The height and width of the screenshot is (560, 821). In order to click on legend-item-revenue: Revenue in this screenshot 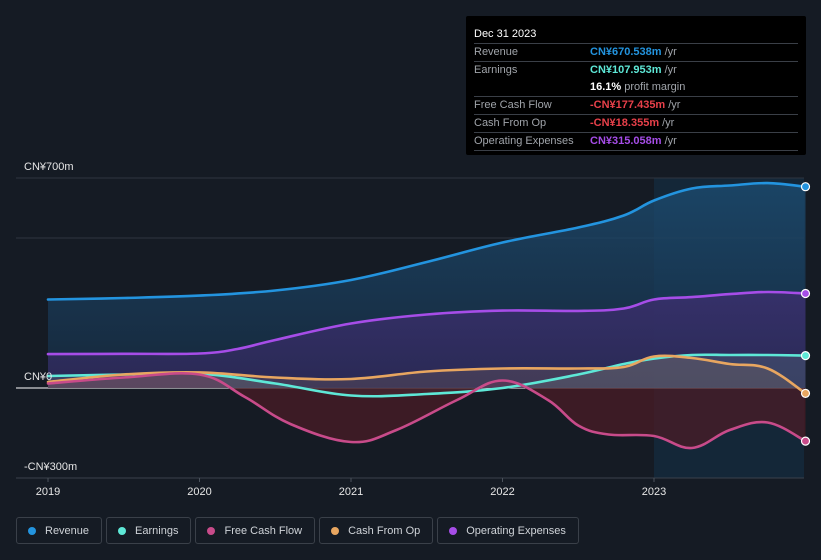, I will do `click(59, 530)`.